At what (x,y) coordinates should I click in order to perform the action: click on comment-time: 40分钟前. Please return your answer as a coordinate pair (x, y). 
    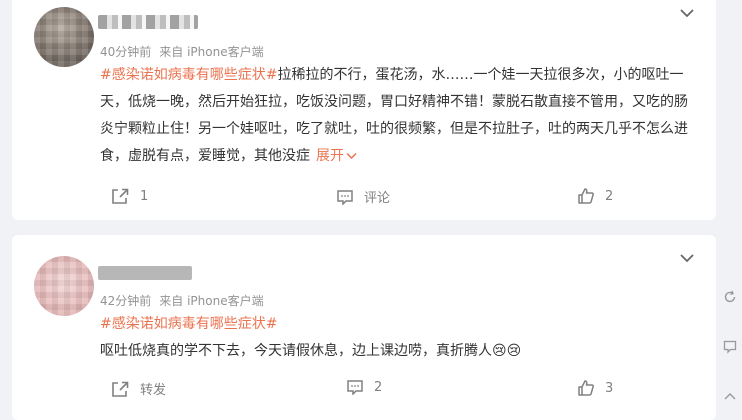
    Looking at the image, I should click on (126, 52).